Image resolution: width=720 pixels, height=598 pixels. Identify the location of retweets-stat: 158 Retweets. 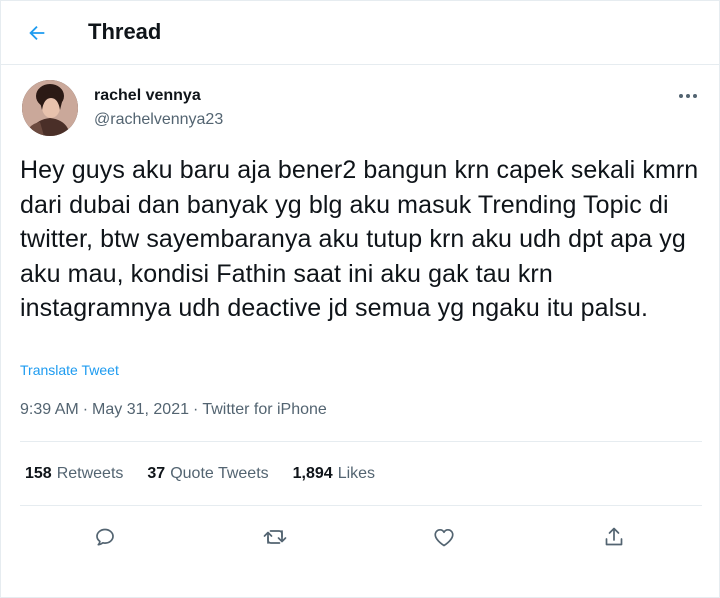
(74, 474).